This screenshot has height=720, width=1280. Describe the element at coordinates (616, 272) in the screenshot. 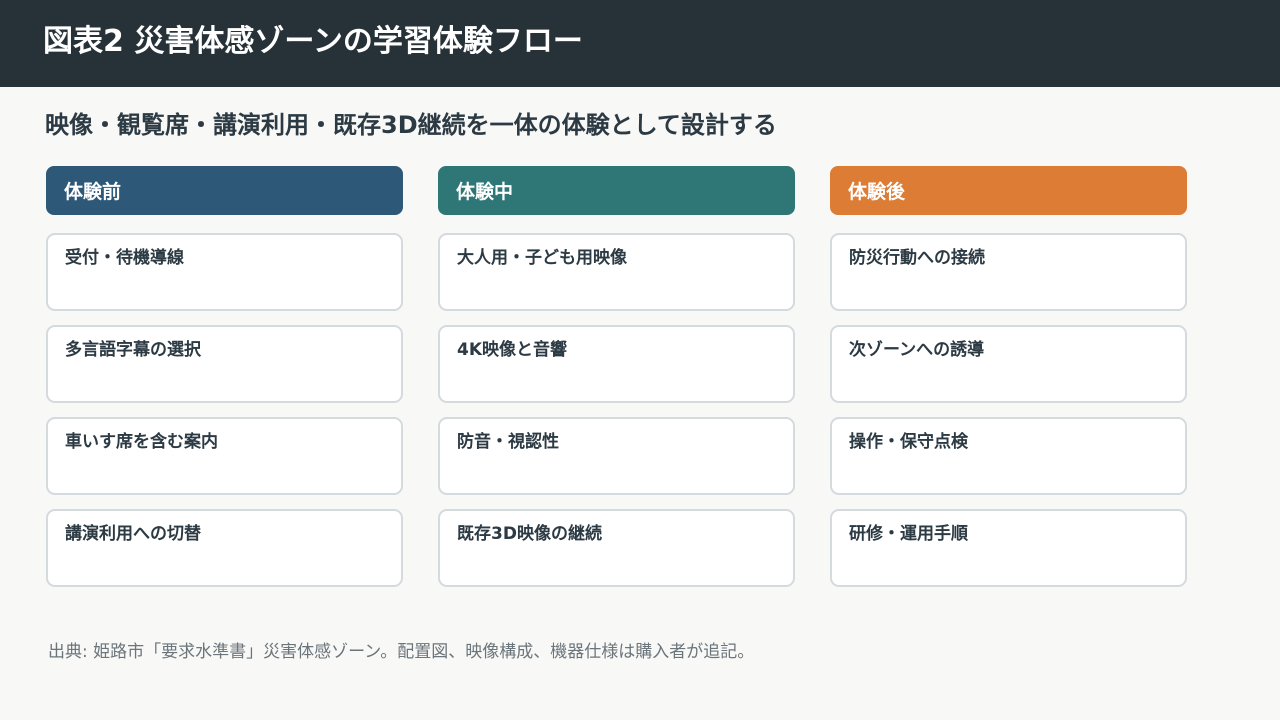

I see `step-card: 大人用・子ども用映像` at that location.